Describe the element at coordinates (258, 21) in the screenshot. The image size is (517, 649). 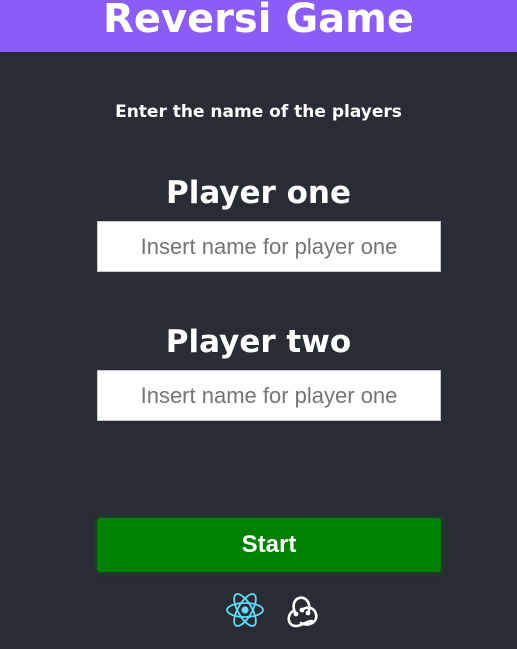
I see `page-title: Reversi Game` at that location.